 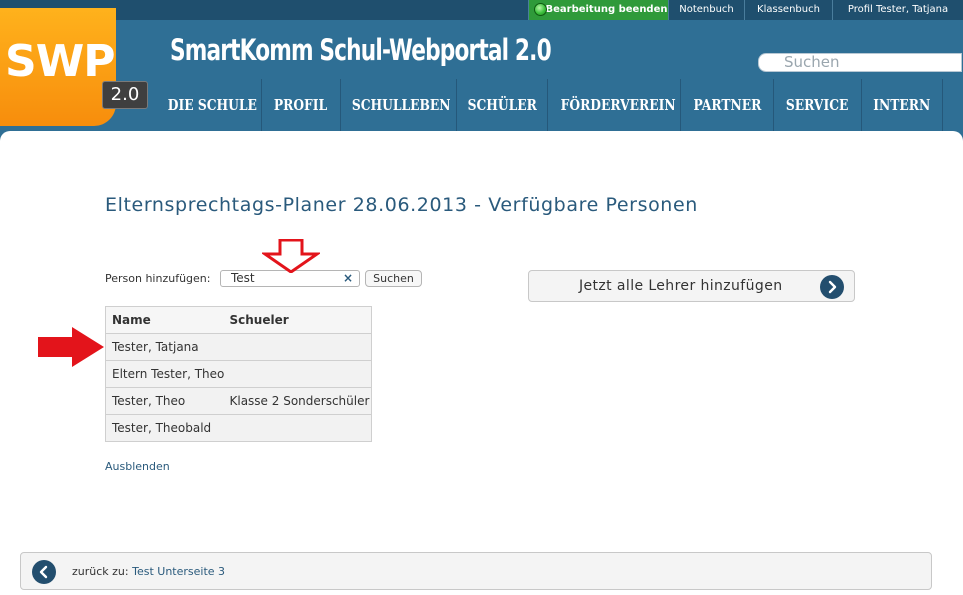 What do you see at coordinates (399, 105) in the screenshot?
I see `nav-item-schulleben: SCHULLEBEN` at bounding box center [399, 105].